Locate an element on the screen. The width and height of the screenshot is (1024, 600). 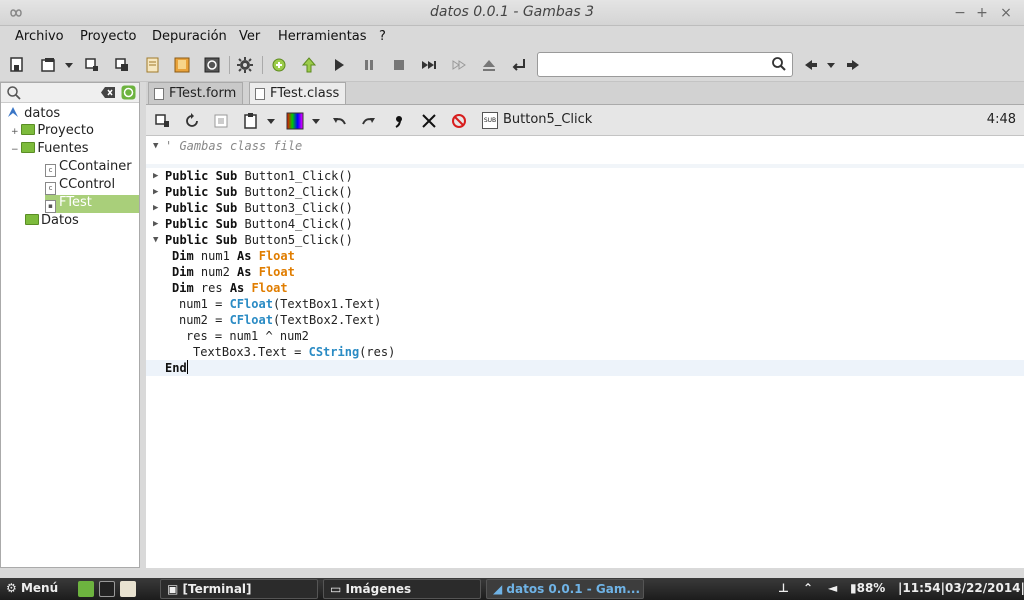
uncomment-icon is located at coordinates (429, 121).